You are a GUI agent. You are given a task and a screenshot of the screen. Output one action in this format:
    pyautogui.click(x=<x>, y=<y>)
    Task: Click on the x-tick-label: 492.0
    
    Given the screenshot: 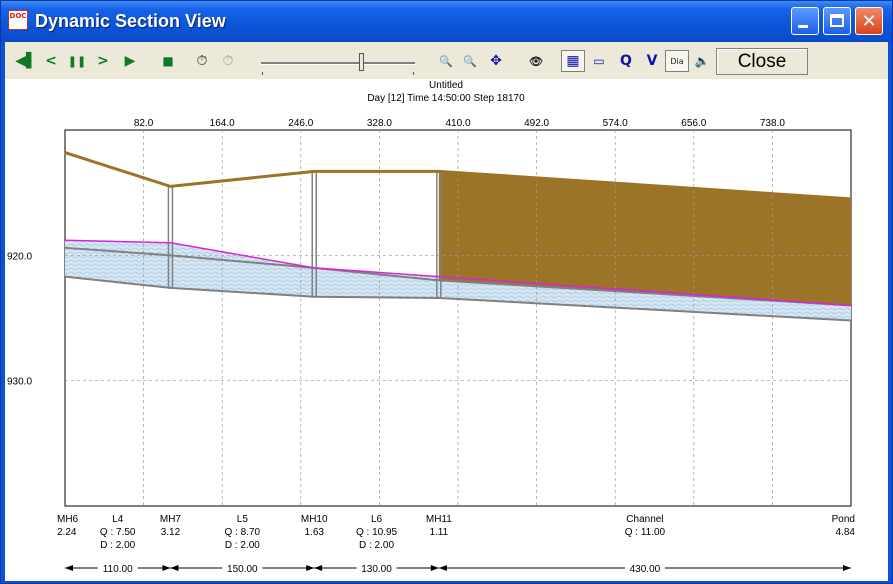 What is the action you would take?
    pyautogui.click(x=536, y=123)
    